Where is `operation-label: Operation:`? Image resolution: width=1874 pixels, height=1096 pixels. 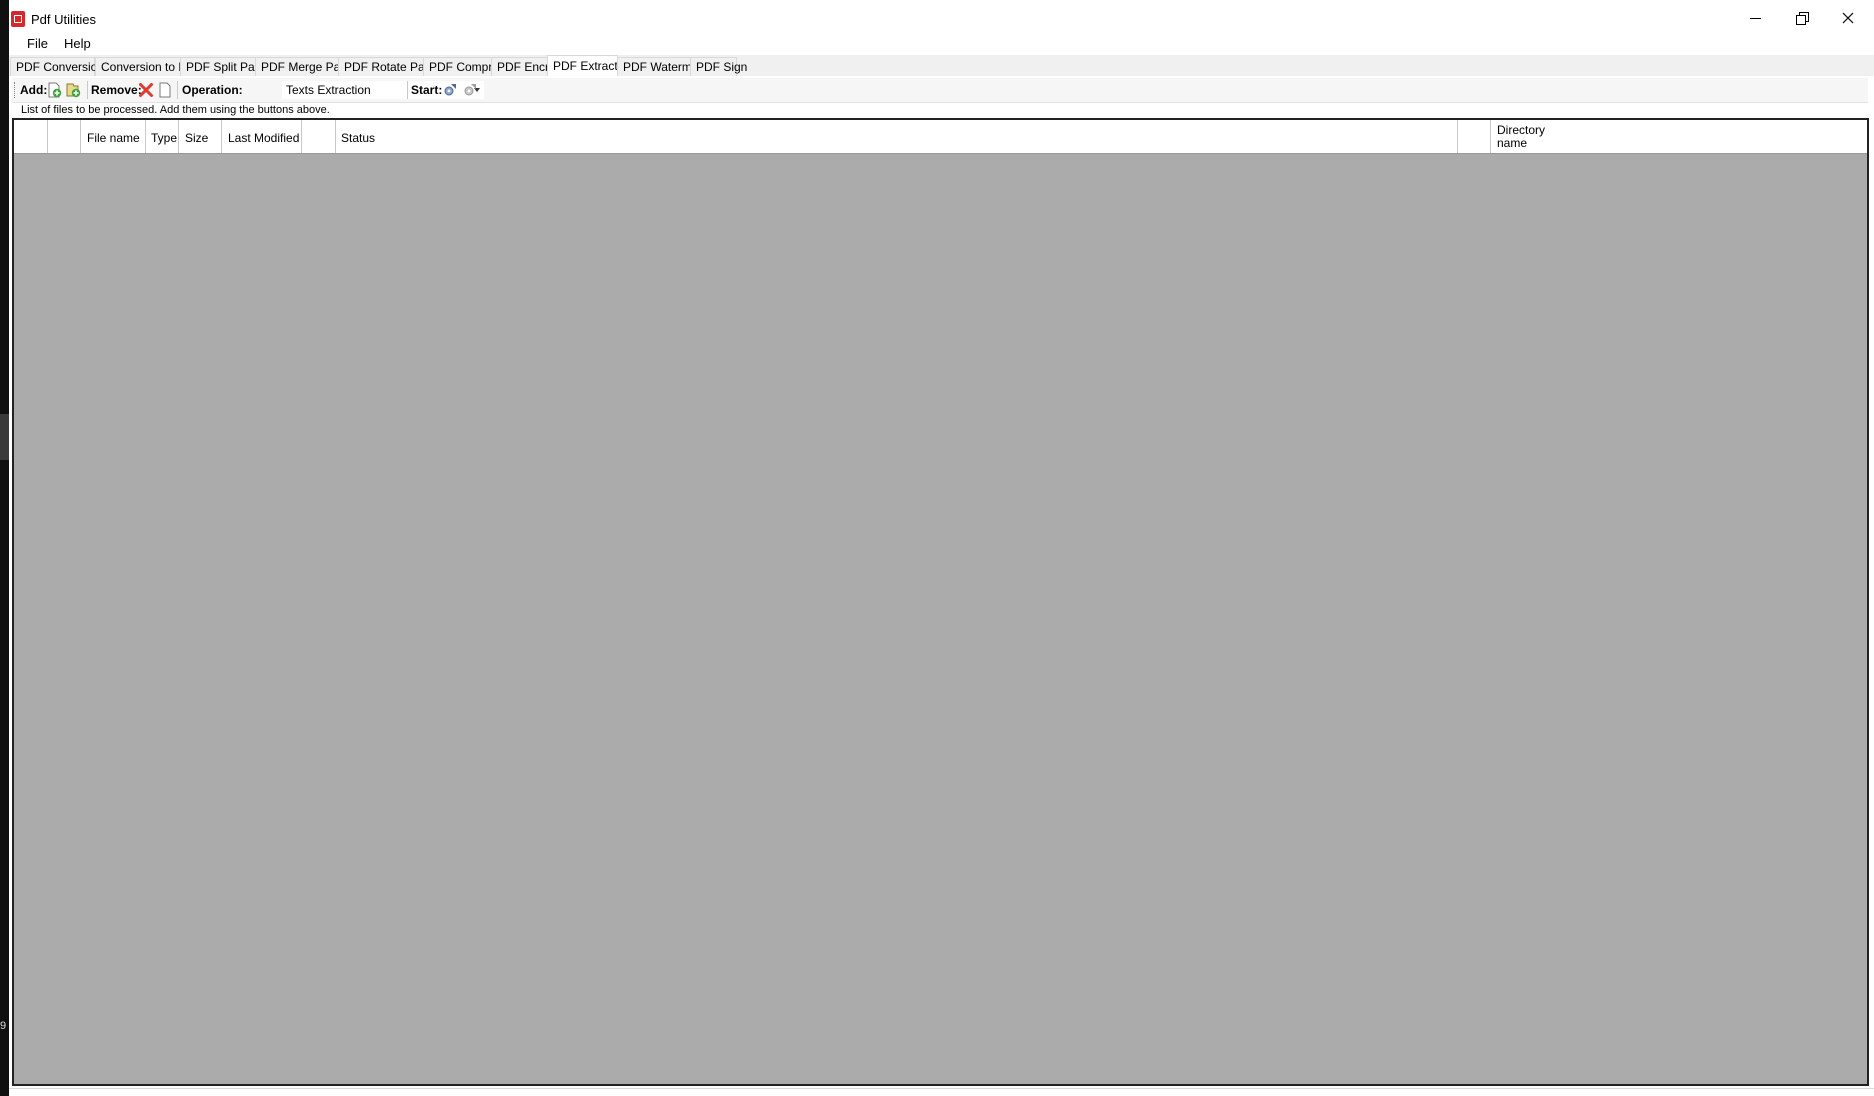
operation-label: Operation: is located at coordinates (212, 90).